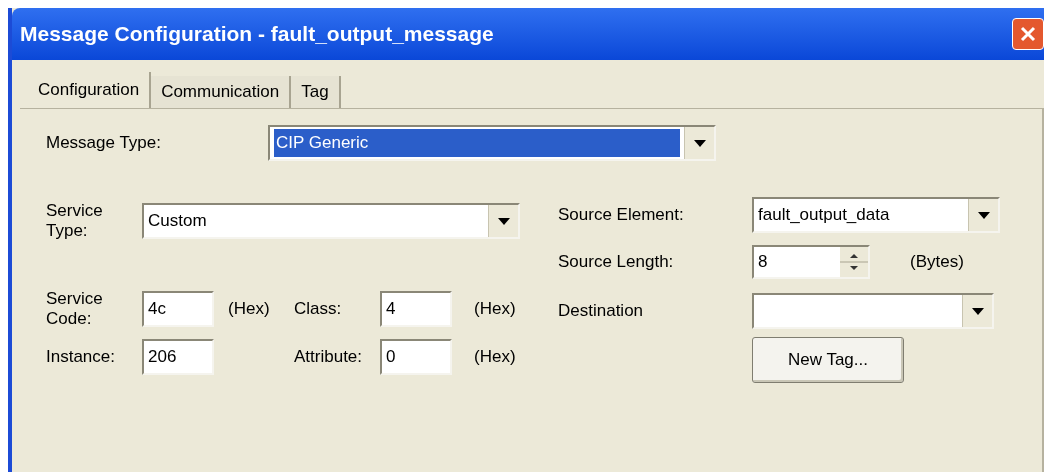  Describe the element at coordinates (316, 92) in the screenshot. I see `tab: Tag` at that location.